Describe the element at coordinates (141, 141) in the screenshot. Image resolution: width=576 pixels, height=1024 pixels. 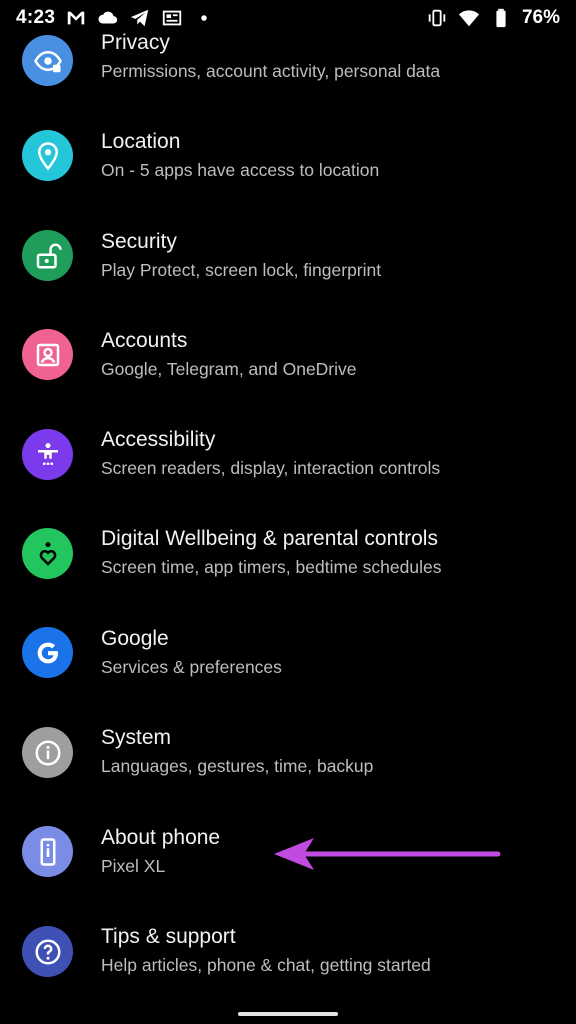
I see `settings-item-title: Location` at that location.